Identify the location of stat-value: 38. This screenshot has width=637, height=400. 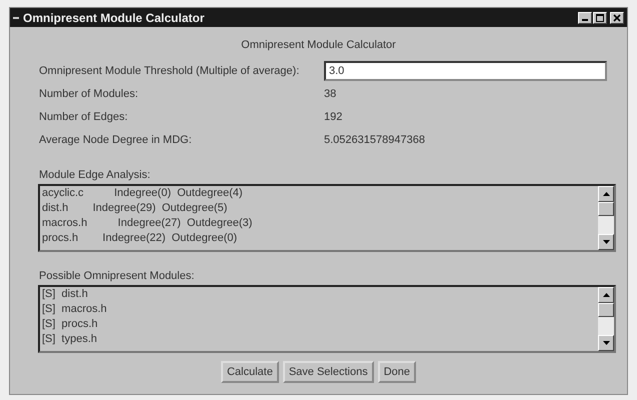
(331, 94).